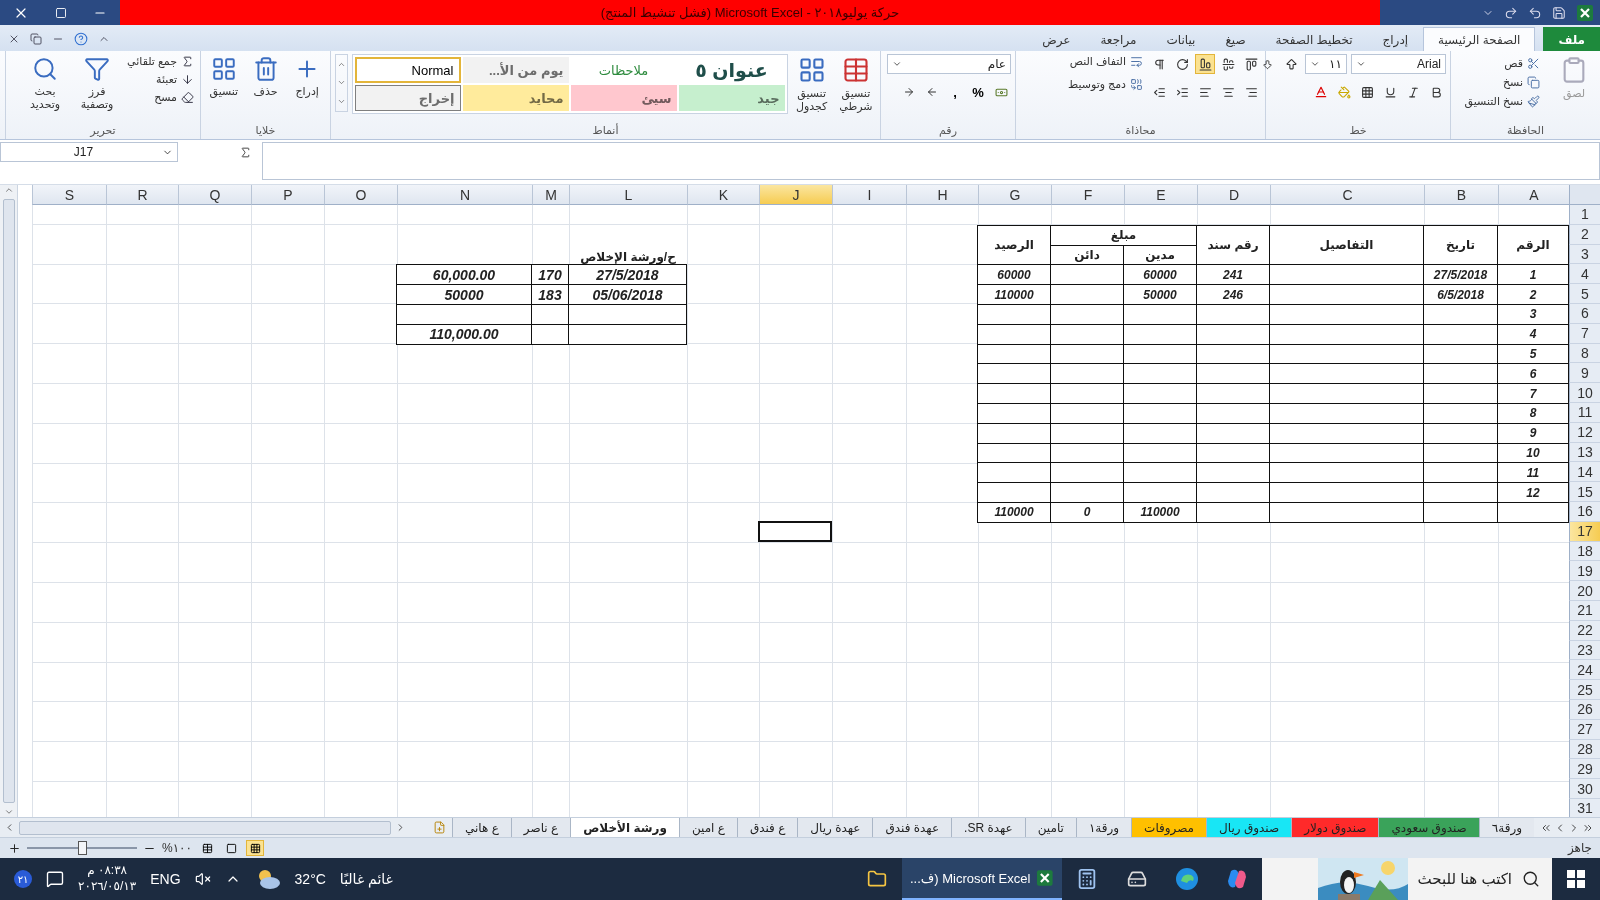 Image resolution: width=1600 pixels, height=900 pixels. Describe the element at coordinates (795, 531) in the screenshot. I see `selected-cell` at that location.